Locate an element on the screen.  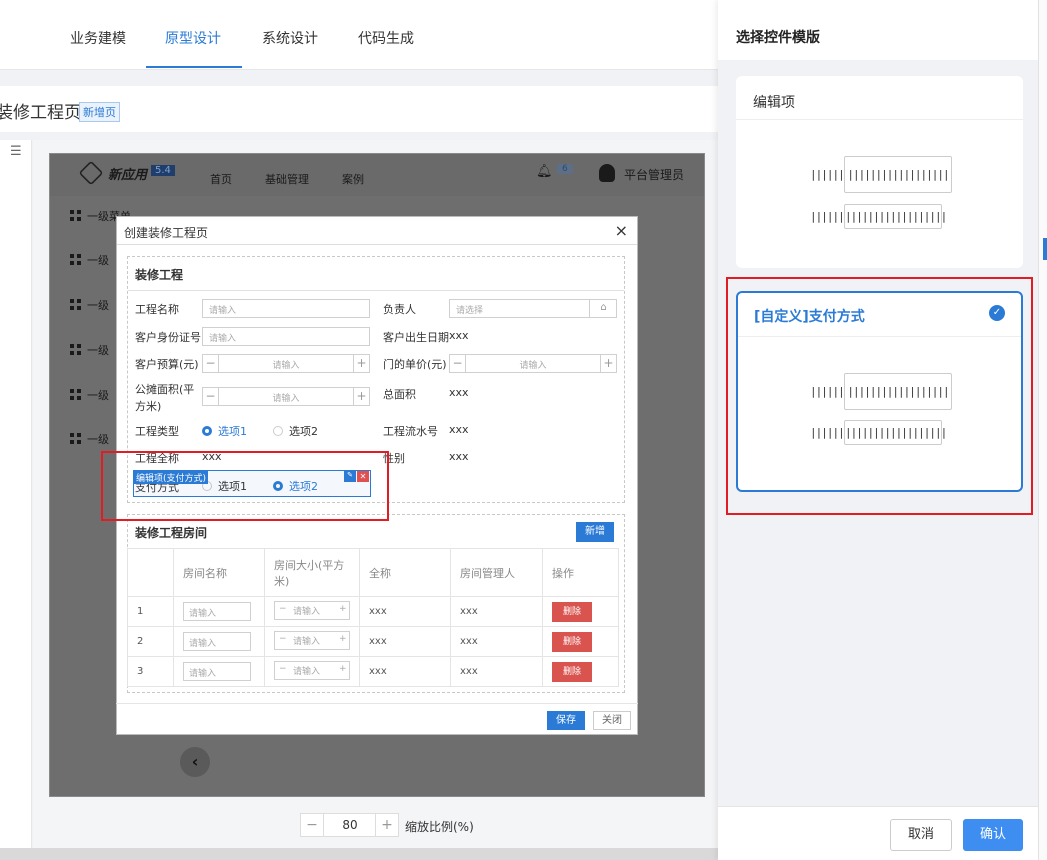
column-header: 房间名称 is located at coordinates (219, 572).